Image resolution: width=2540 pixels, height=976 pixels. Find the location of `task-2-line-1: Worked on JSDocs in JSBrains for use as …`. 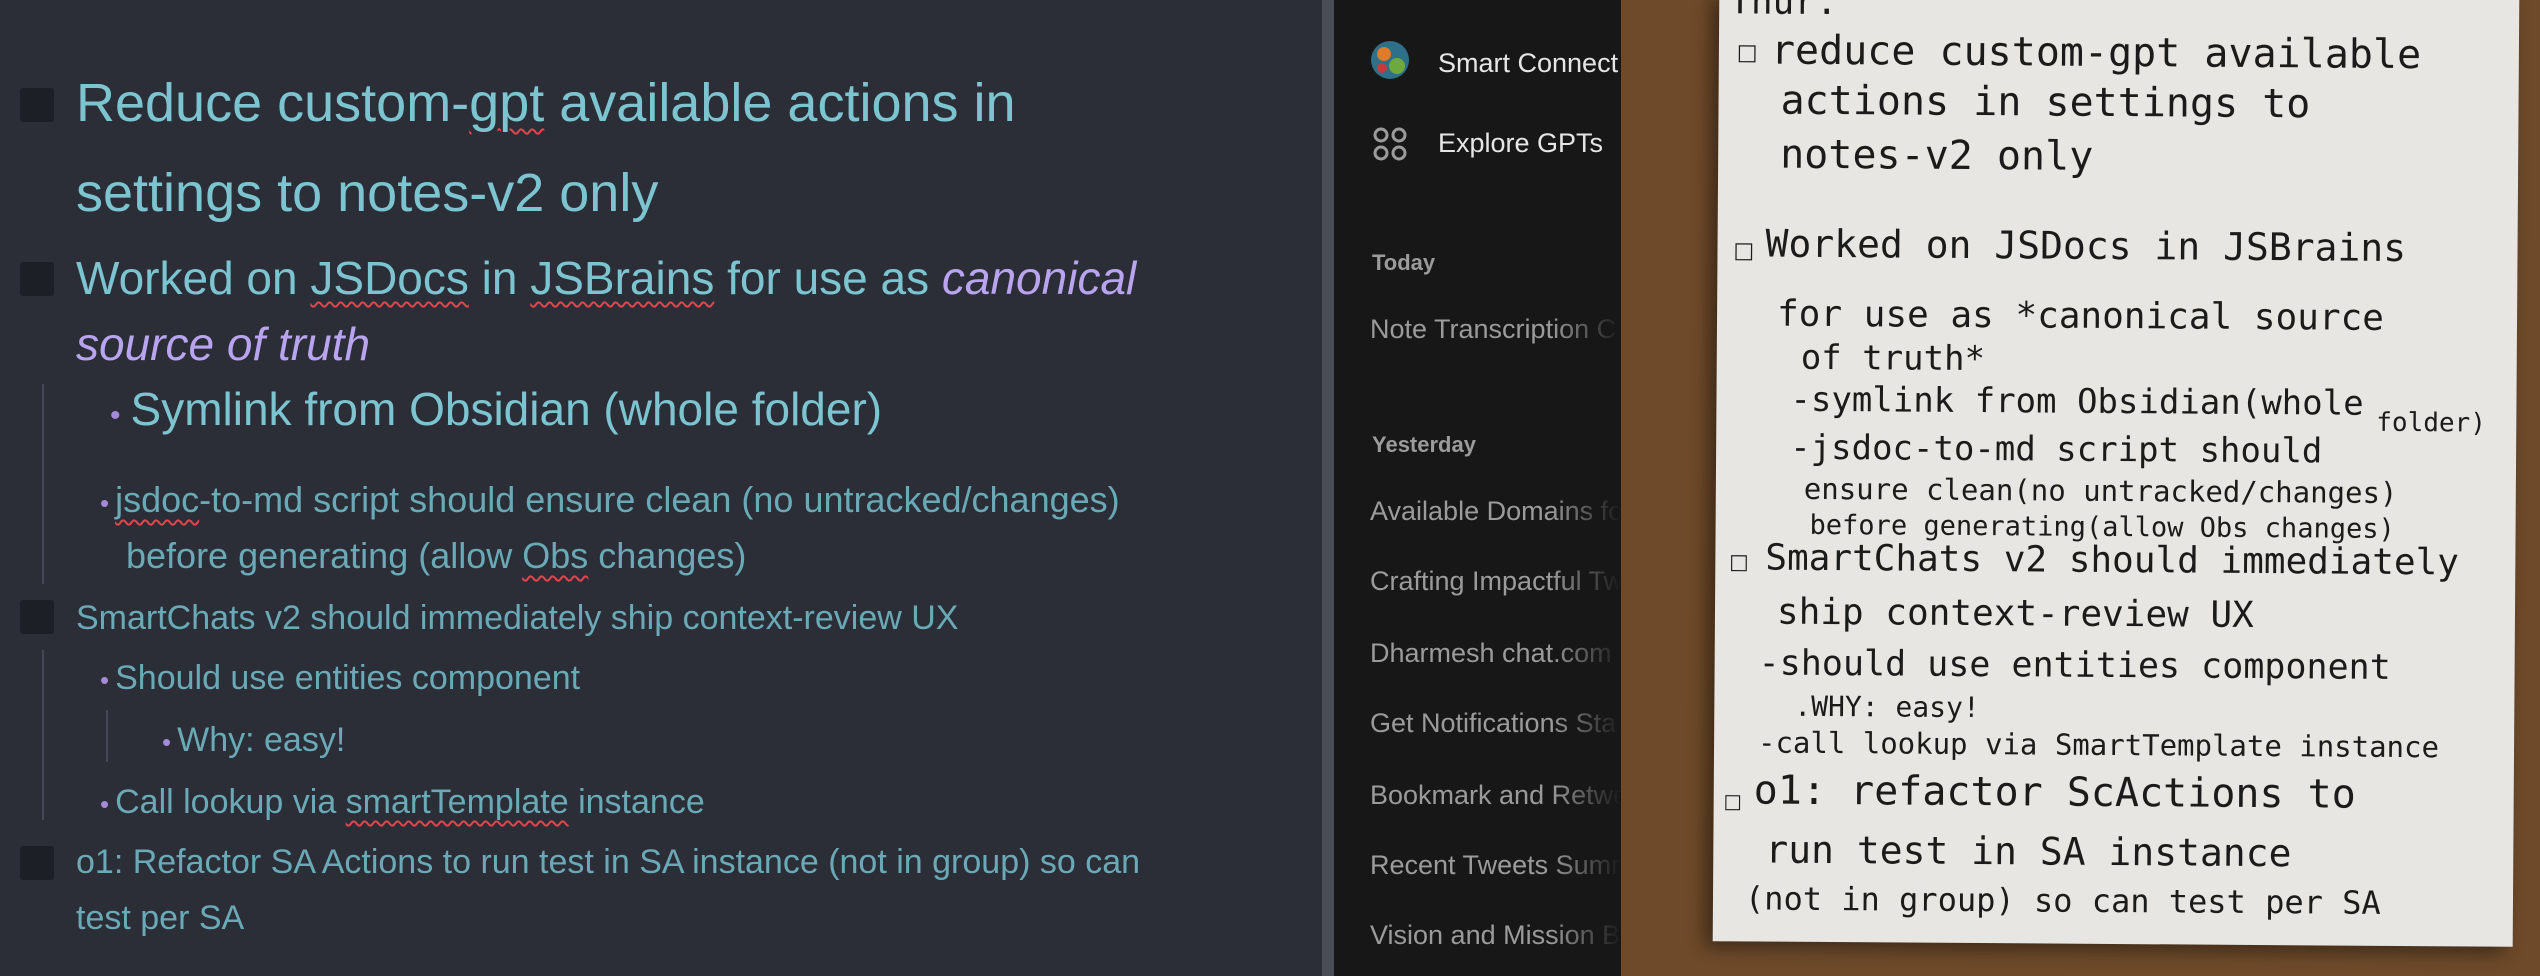

task-2-line-1: Worked on JSDocs in JSBrains for use as … is located at coordinates (606, 278).